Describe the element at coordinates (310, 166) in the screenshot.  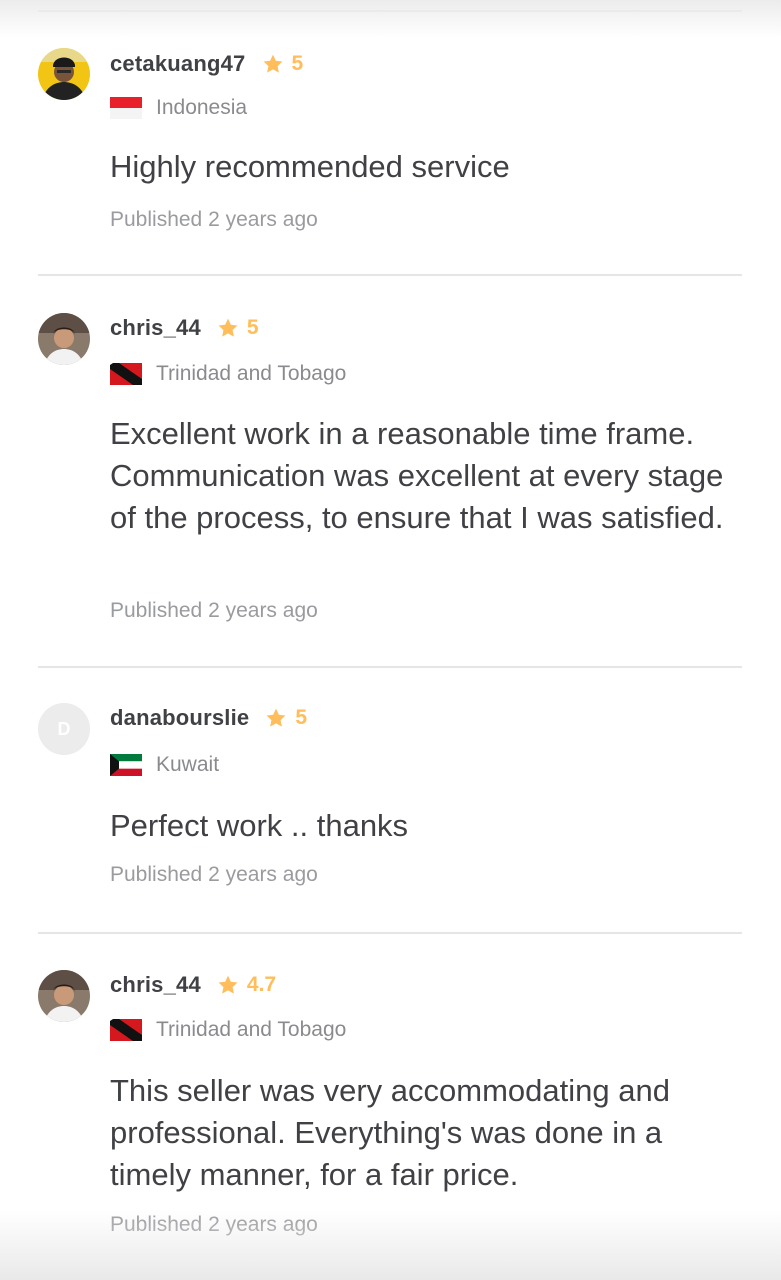
I see `review-text: Highly recommended service` at that location.